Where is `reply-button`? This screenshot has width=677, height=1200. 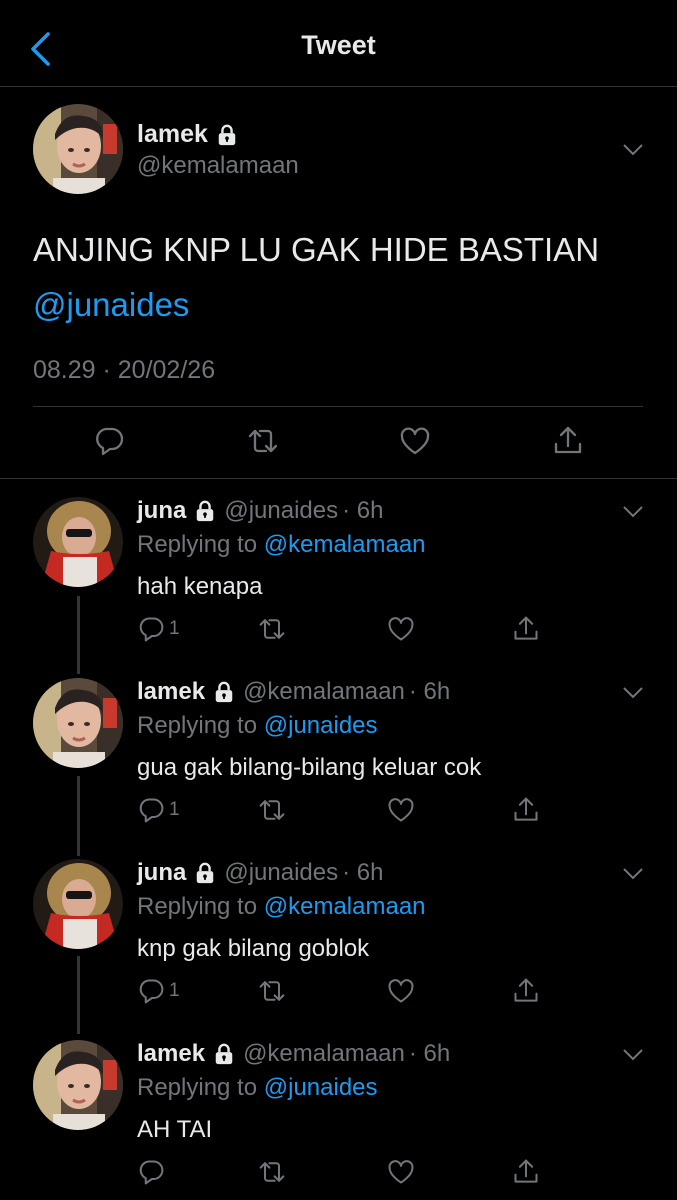 reply-button is located at coordinates (153, 1172).